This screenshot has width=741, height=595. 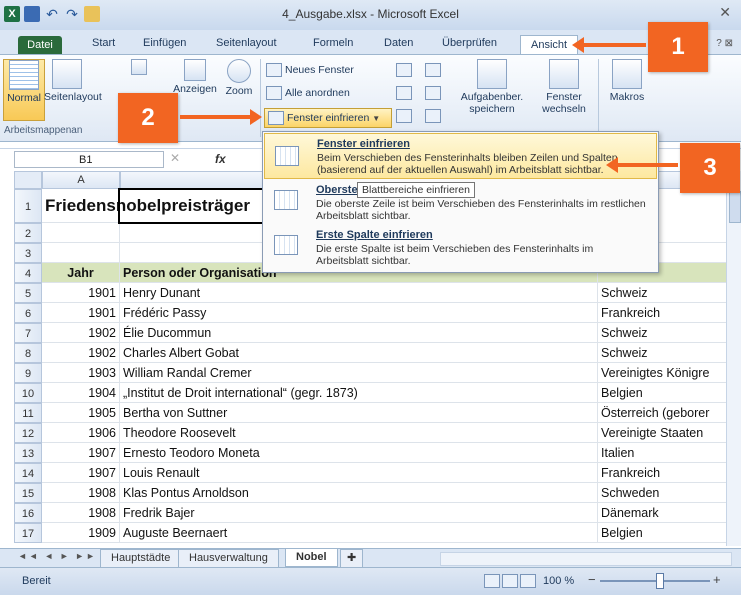 What do you see at coordinates (359, 533) in the screenshot?
I see `cell-person: Auguste Beernaert` at bounding box center [359, 533].